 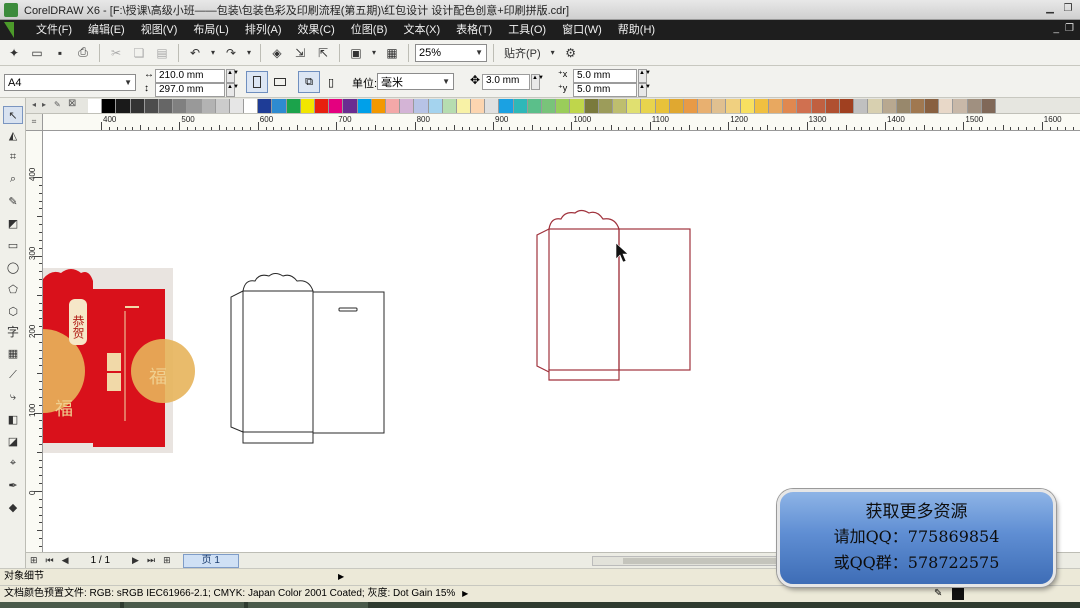 What do you see at coordinates (421, 30) in the screenshot?
I see `menu-item: 文本(X)` at bounding box center [421, 30].